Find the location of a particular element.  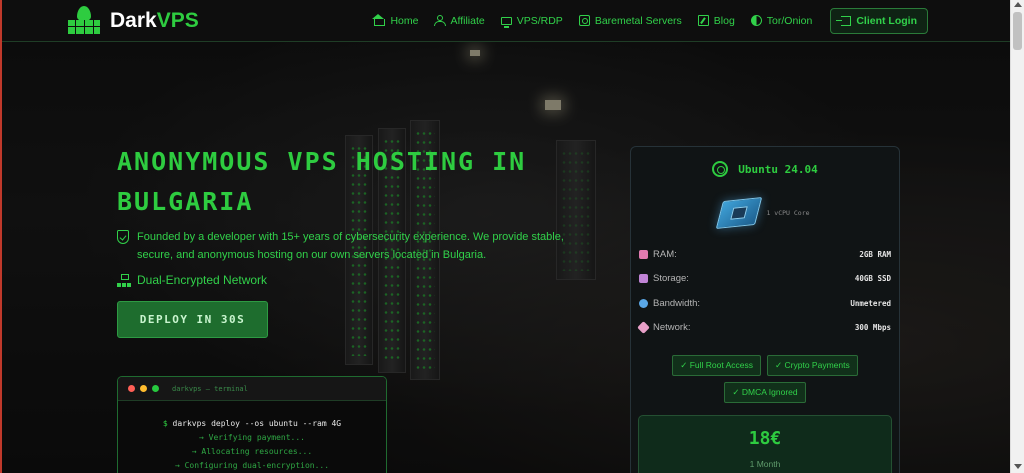

site-logo: DarkVPS is located at coordinates (132, 20).